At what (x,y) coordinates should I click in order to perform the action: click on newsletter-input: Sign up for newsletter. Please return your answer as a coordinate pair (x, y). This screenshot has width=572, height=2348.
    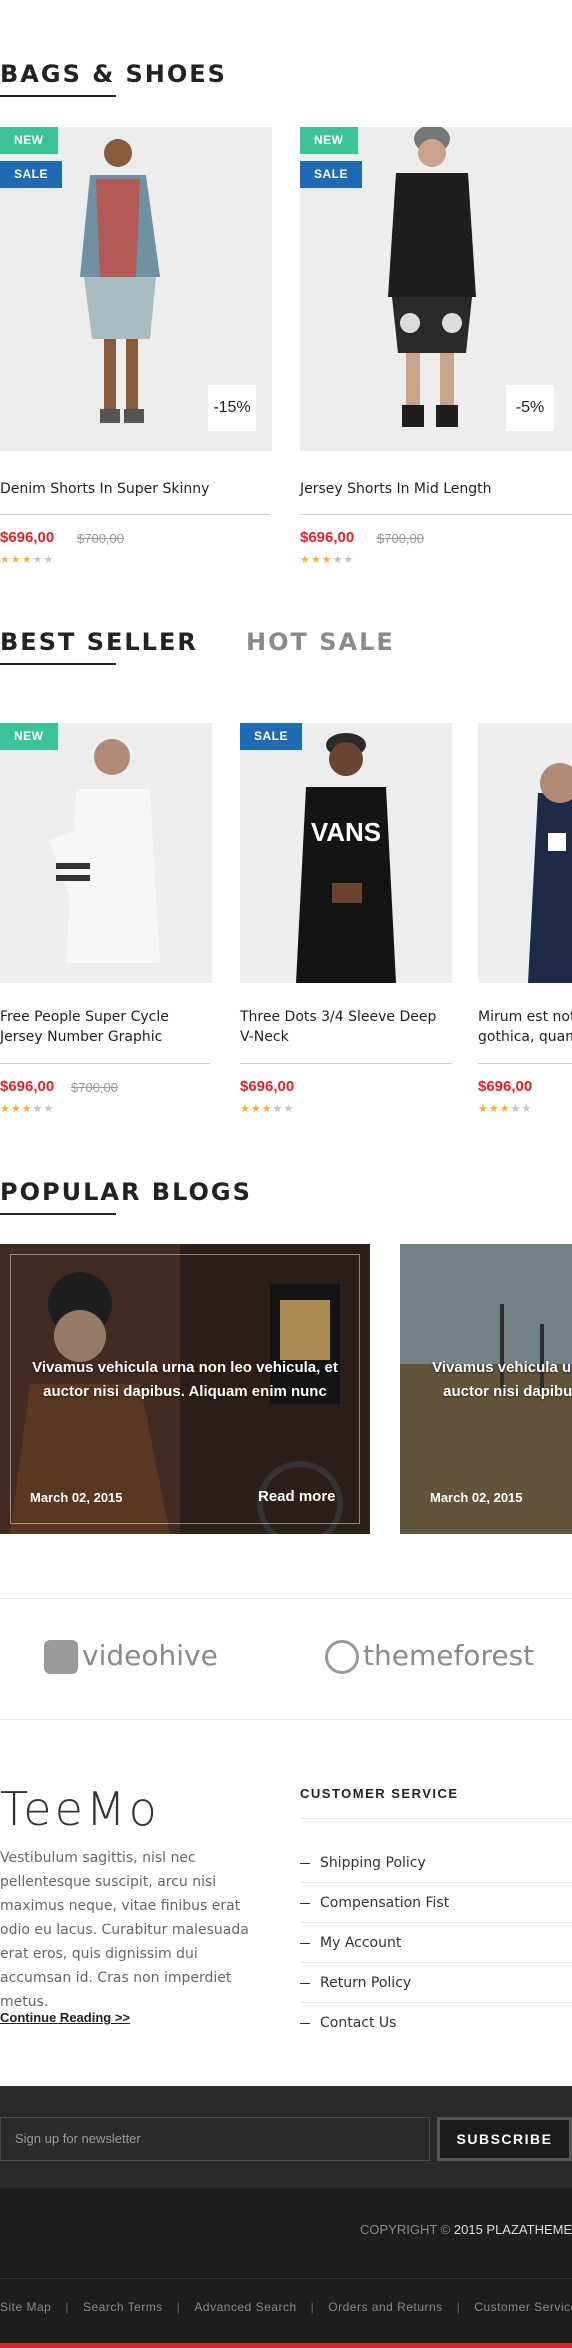
    Looking at the image, I should click on (215, 2139).